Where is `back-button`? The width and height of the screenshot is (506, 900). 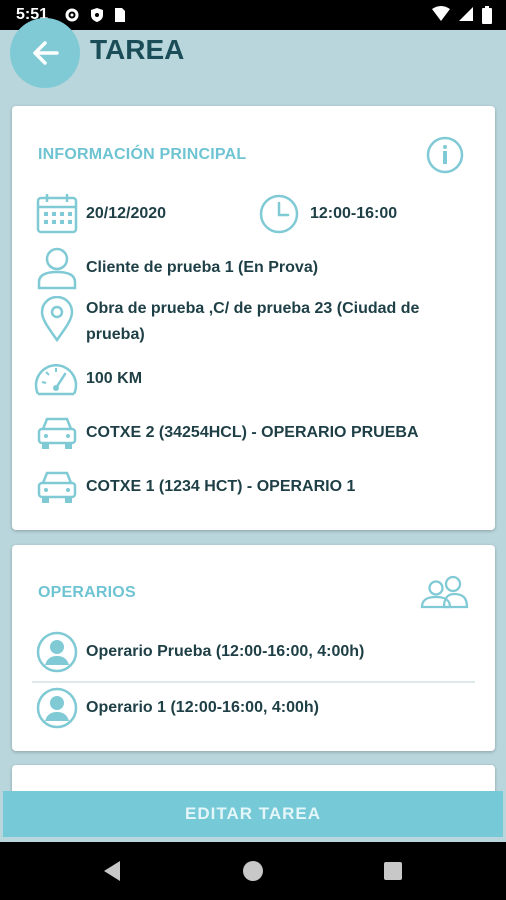
back-button is located at coordinates (45, 53).